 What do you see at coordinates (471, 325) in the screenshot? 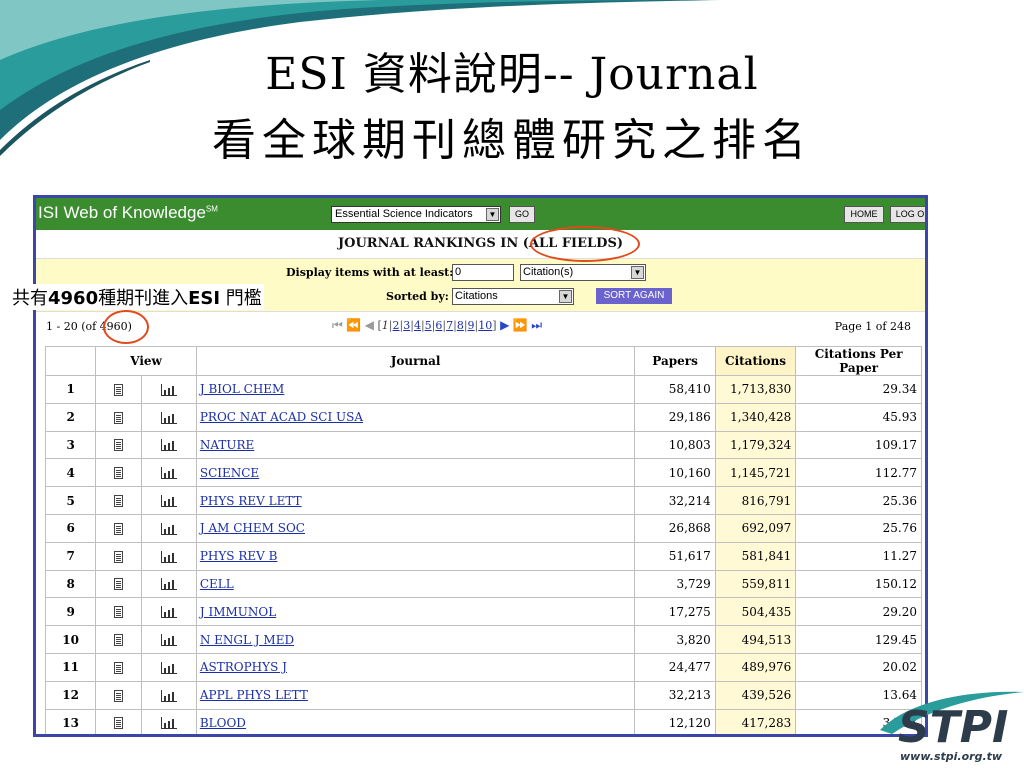
I see `page-link-9: 9` at bounding box center [471, 325].